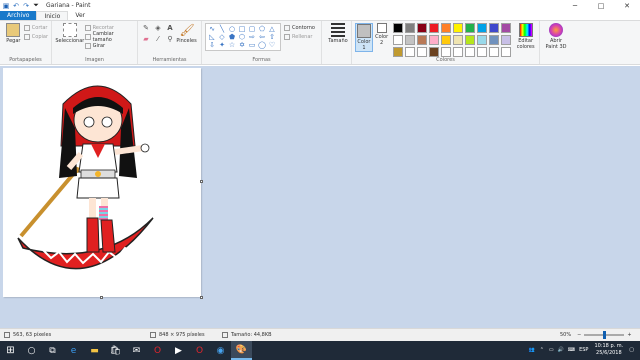 The image size is (640, 360). Describe the element at coordinates (31, 350) in the screenshot. I see `search-icon: ○` at that location.